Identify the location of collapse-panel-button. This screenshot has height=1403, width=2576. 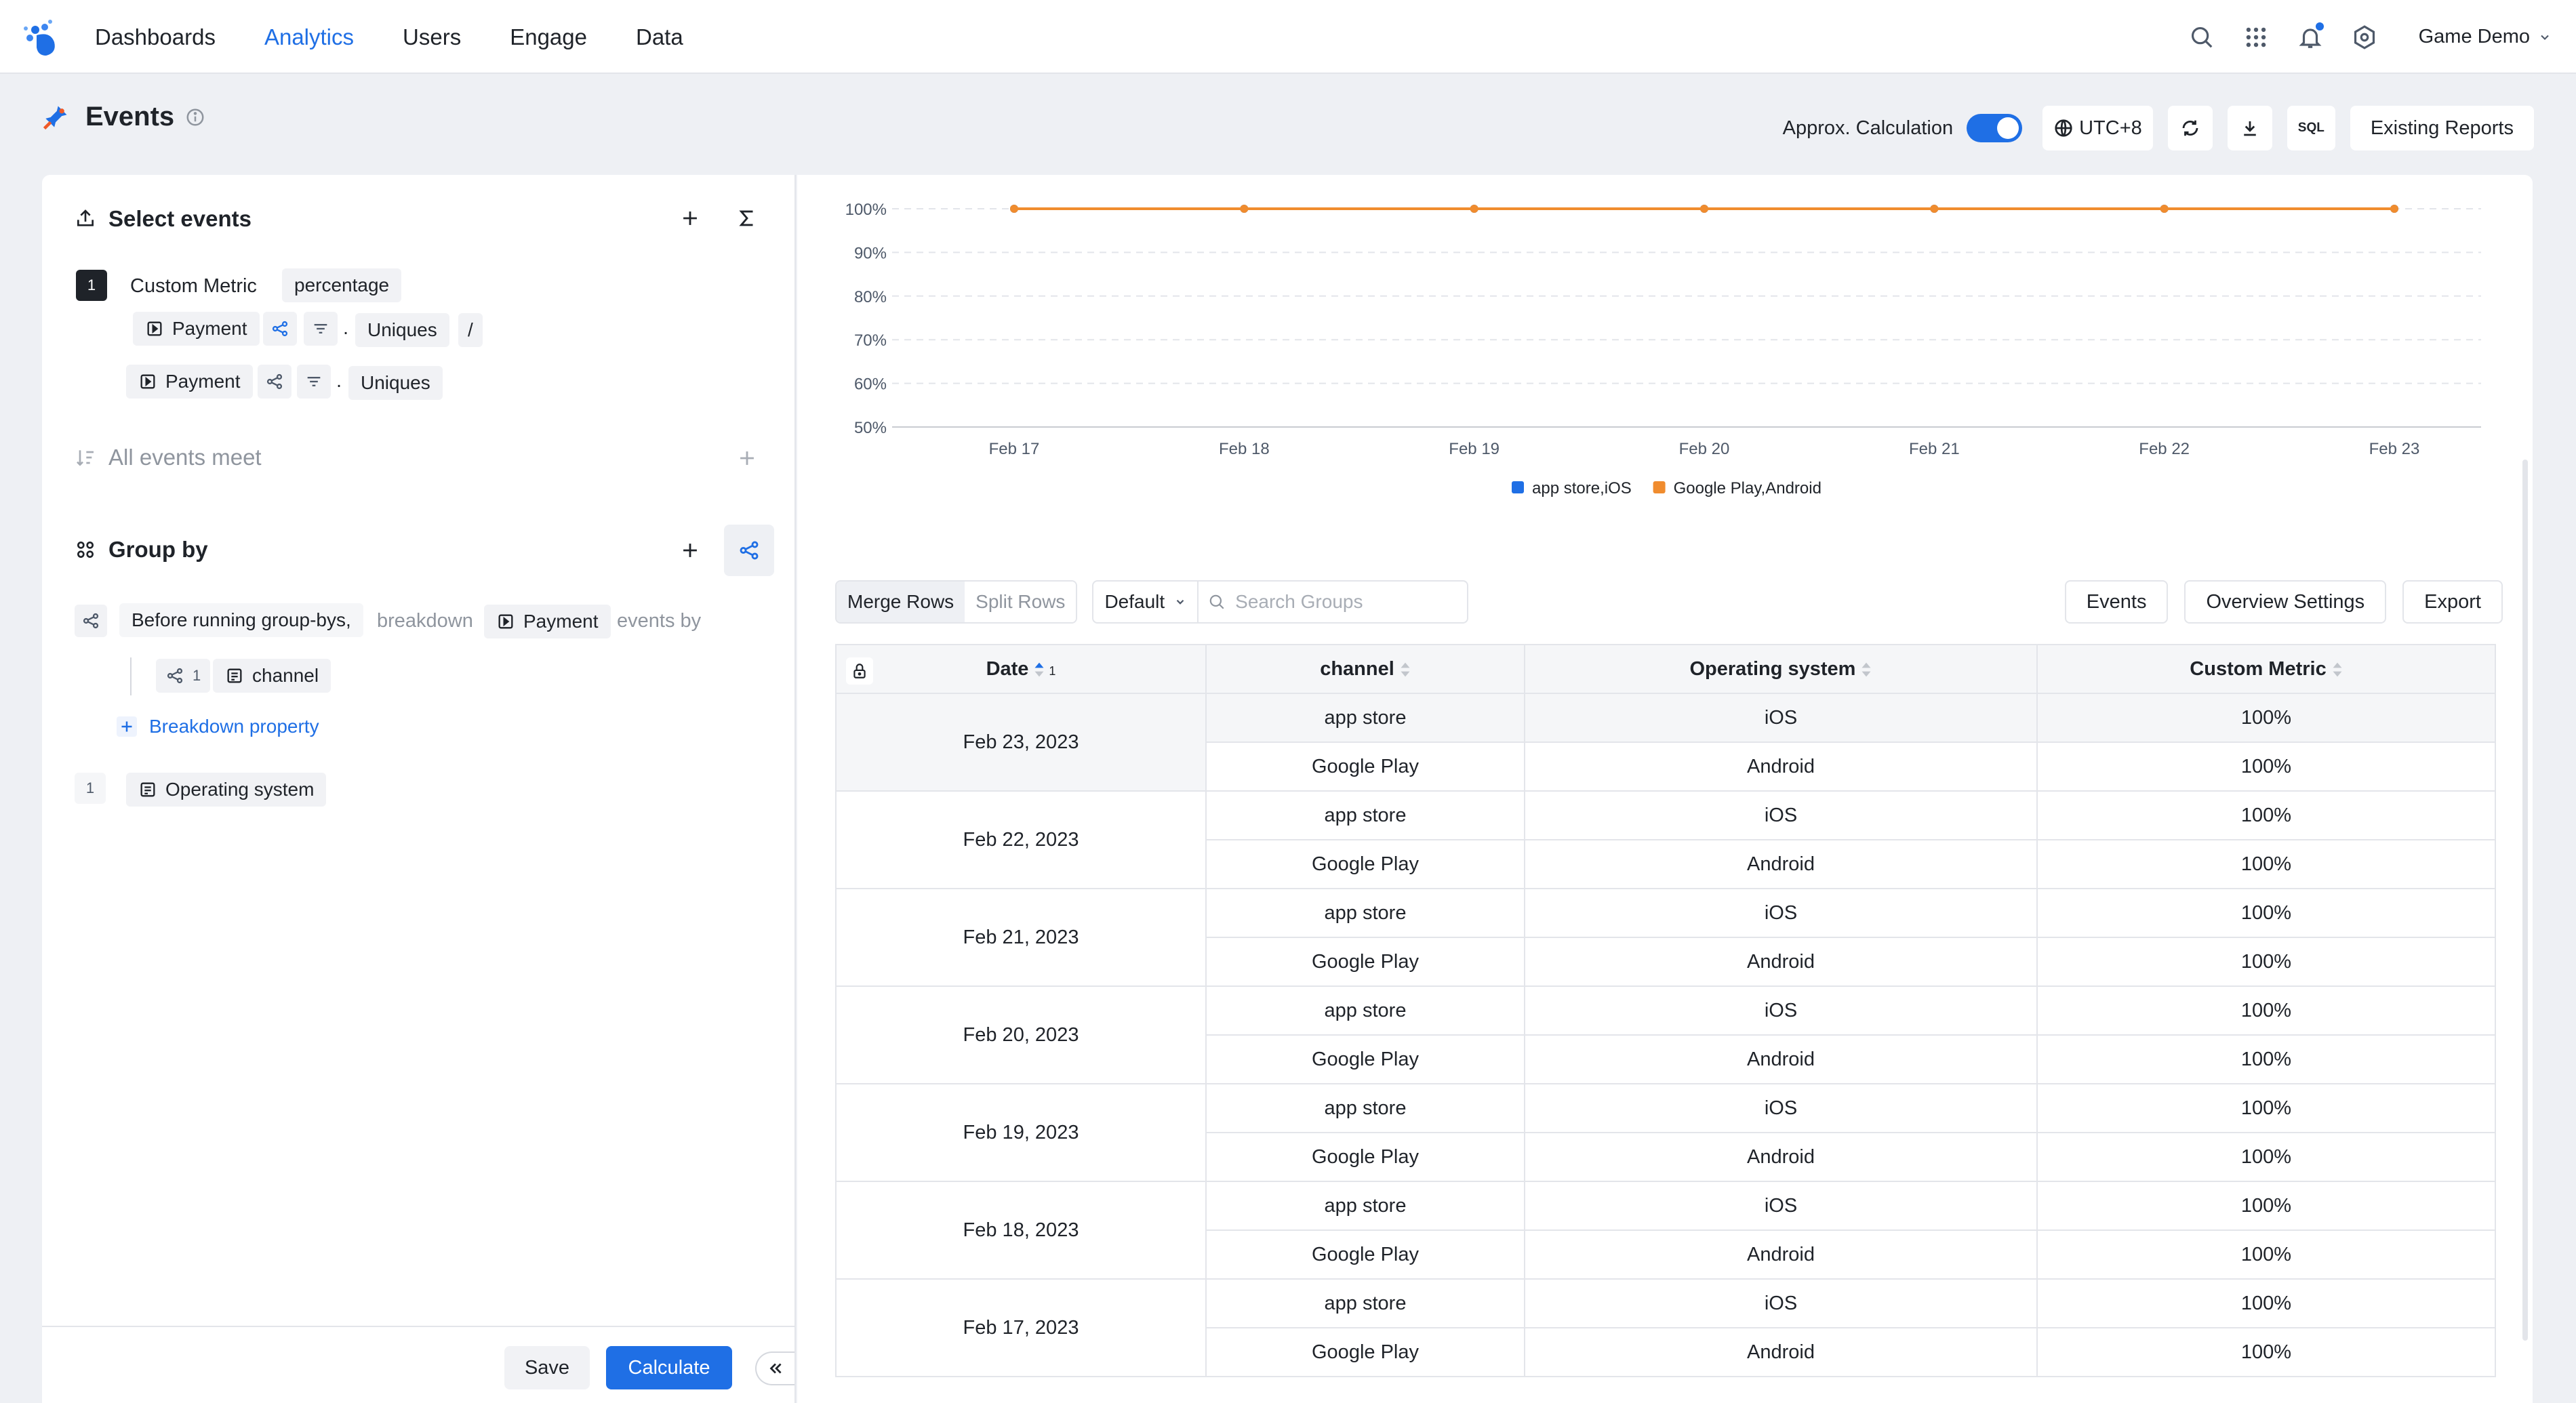
(774, 1368).